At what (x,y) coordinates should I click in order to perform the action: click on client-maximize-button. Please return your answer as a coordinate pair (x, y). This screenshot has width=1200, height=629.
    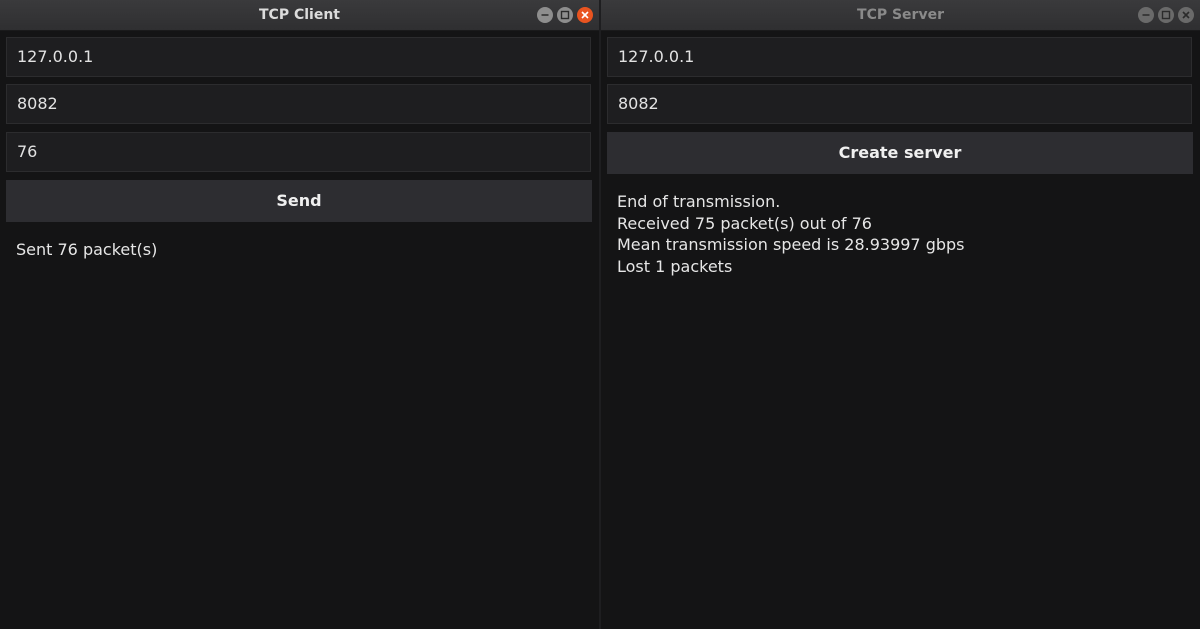
    Looking at the image, I should click on (565, 15).